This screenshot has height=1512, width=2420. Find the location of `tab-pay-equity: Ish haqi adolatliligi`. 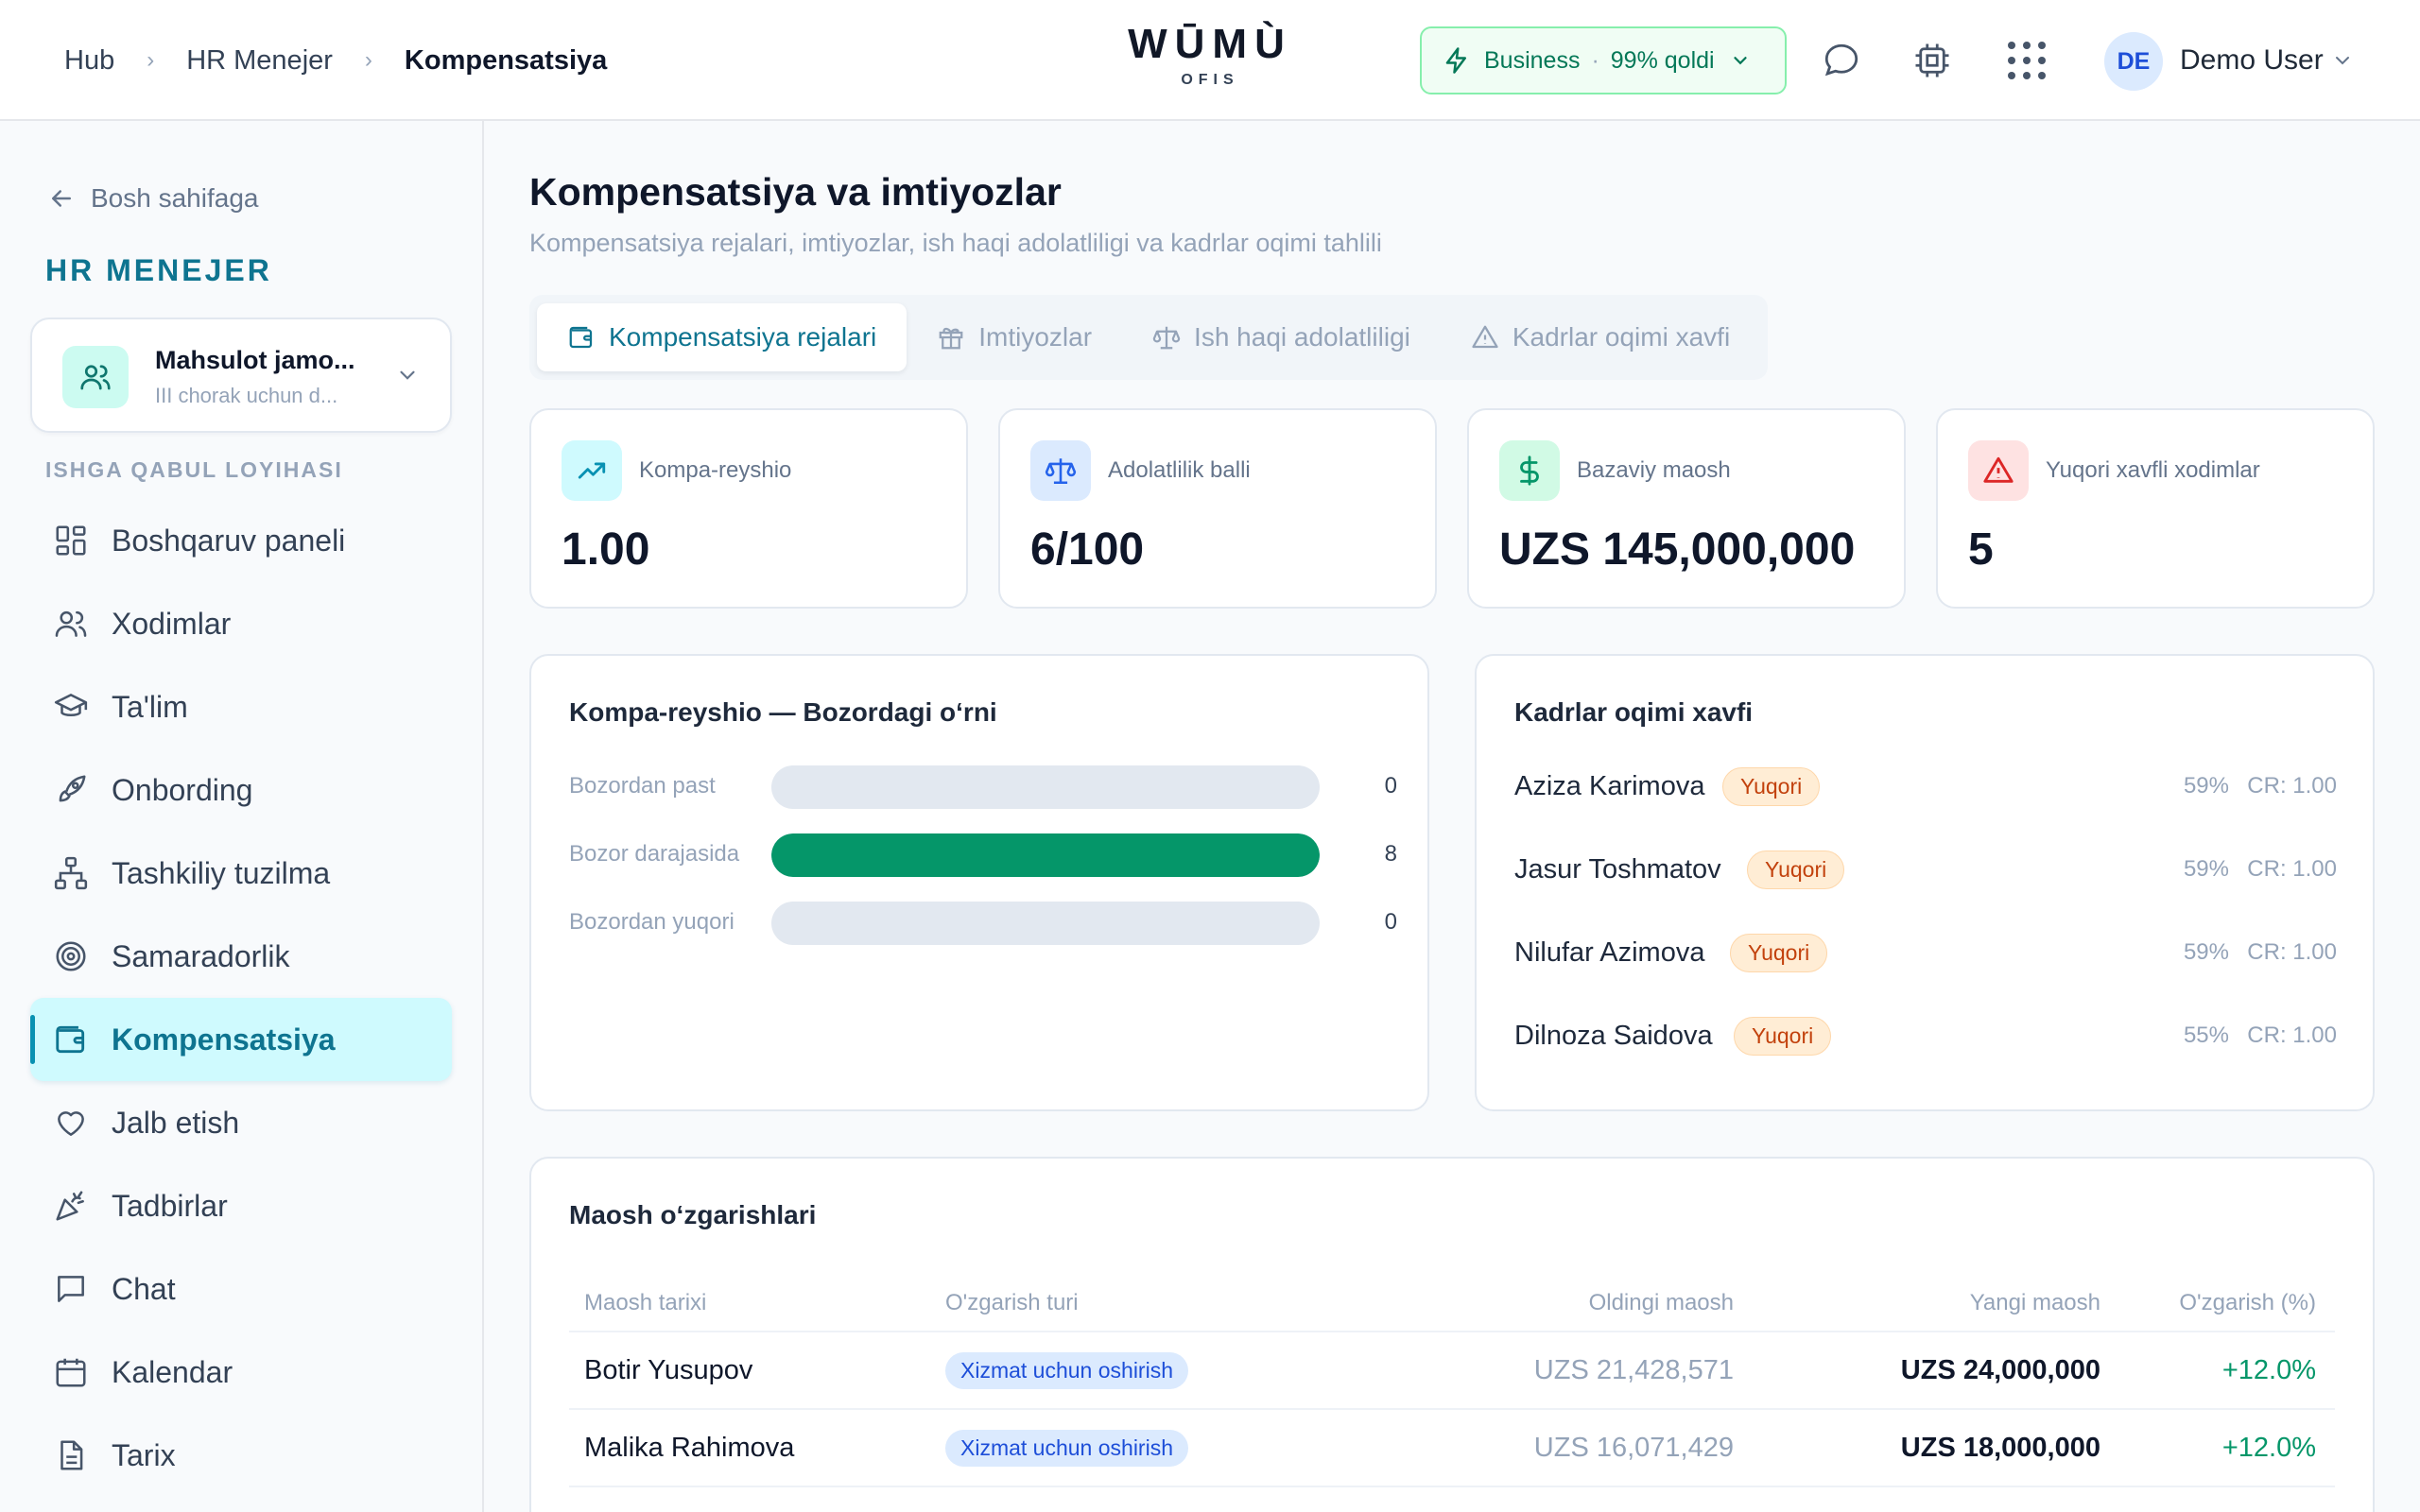

tab-pay-equity: Ish haqi adolatliligi is located at coordinates (1281, 337).